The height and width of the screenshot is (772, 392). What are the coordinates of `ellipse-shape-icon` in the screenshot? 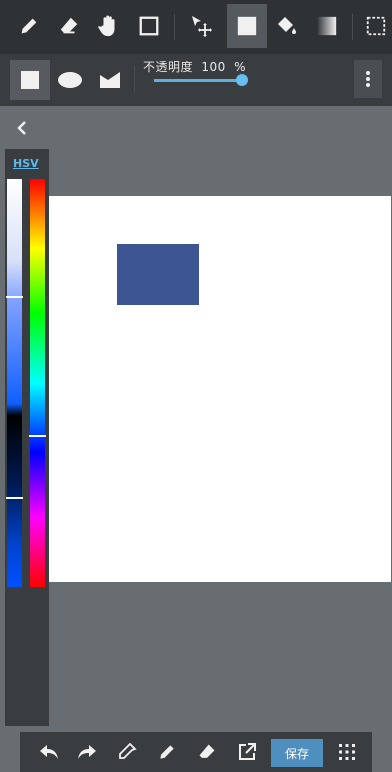 It's located at (70, 80).